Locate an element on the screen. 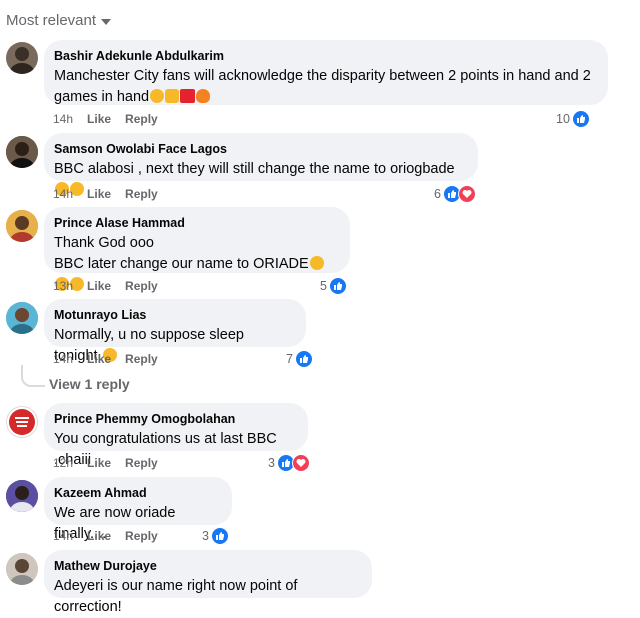 The width and height of the screenshot is (640, 618). comment-author: Mathew Durojaye is located at coordinates (207, 566).